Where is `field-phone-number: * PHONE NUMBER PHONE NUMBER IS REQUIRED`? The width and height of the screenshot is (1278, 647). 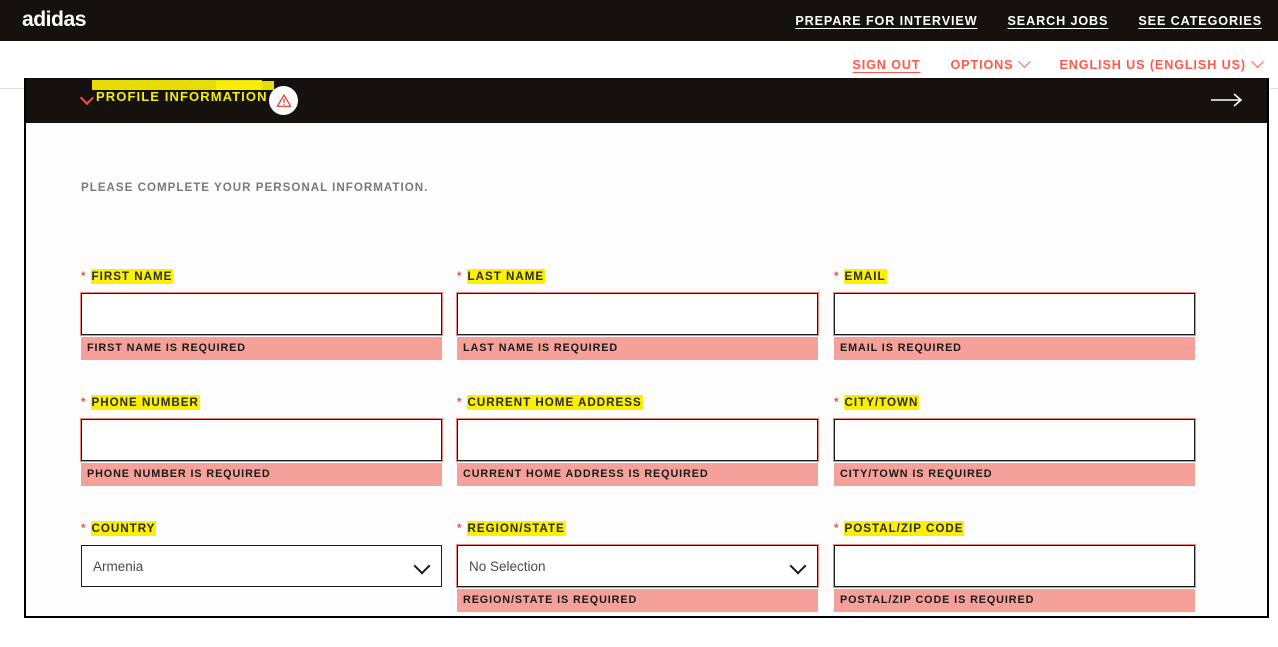 field-phone-number: * PHONE NUMBER PHONE NUMBER IS REQUIRED is located at coordinates (261, 440).